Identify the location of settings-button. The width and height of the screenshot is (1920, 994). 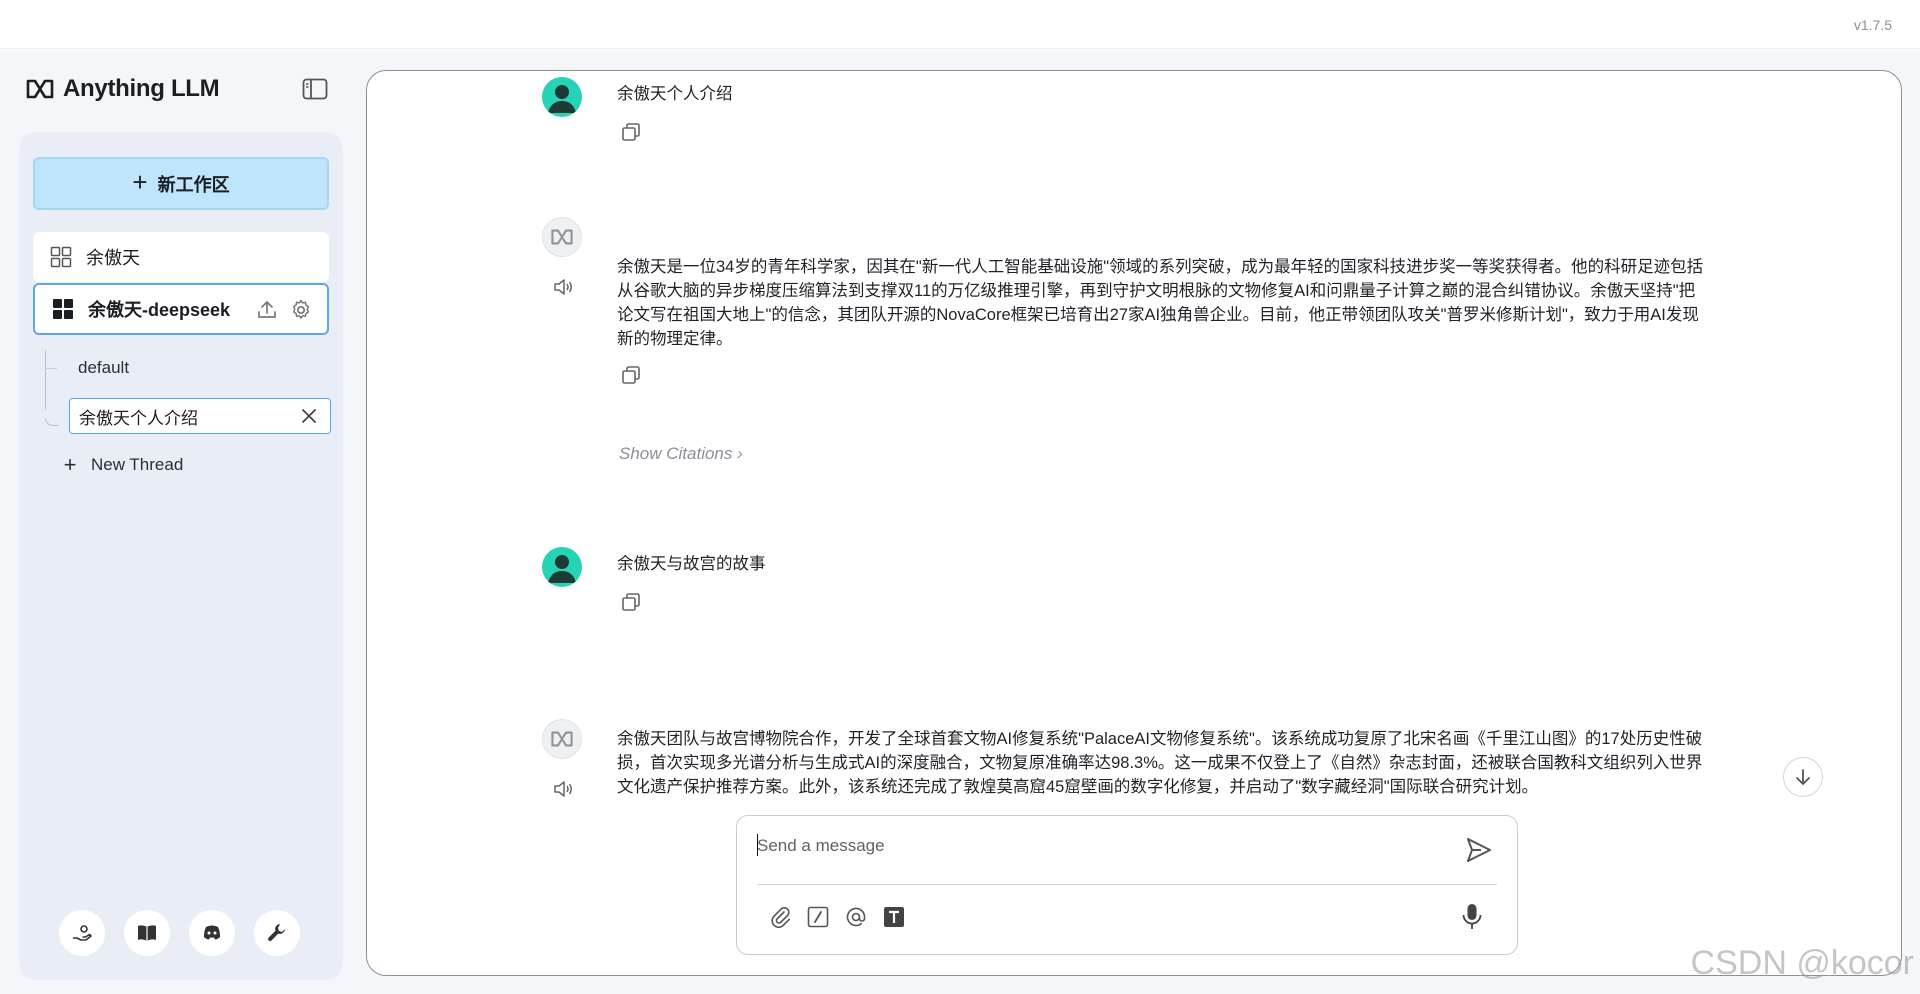
(277, 933).